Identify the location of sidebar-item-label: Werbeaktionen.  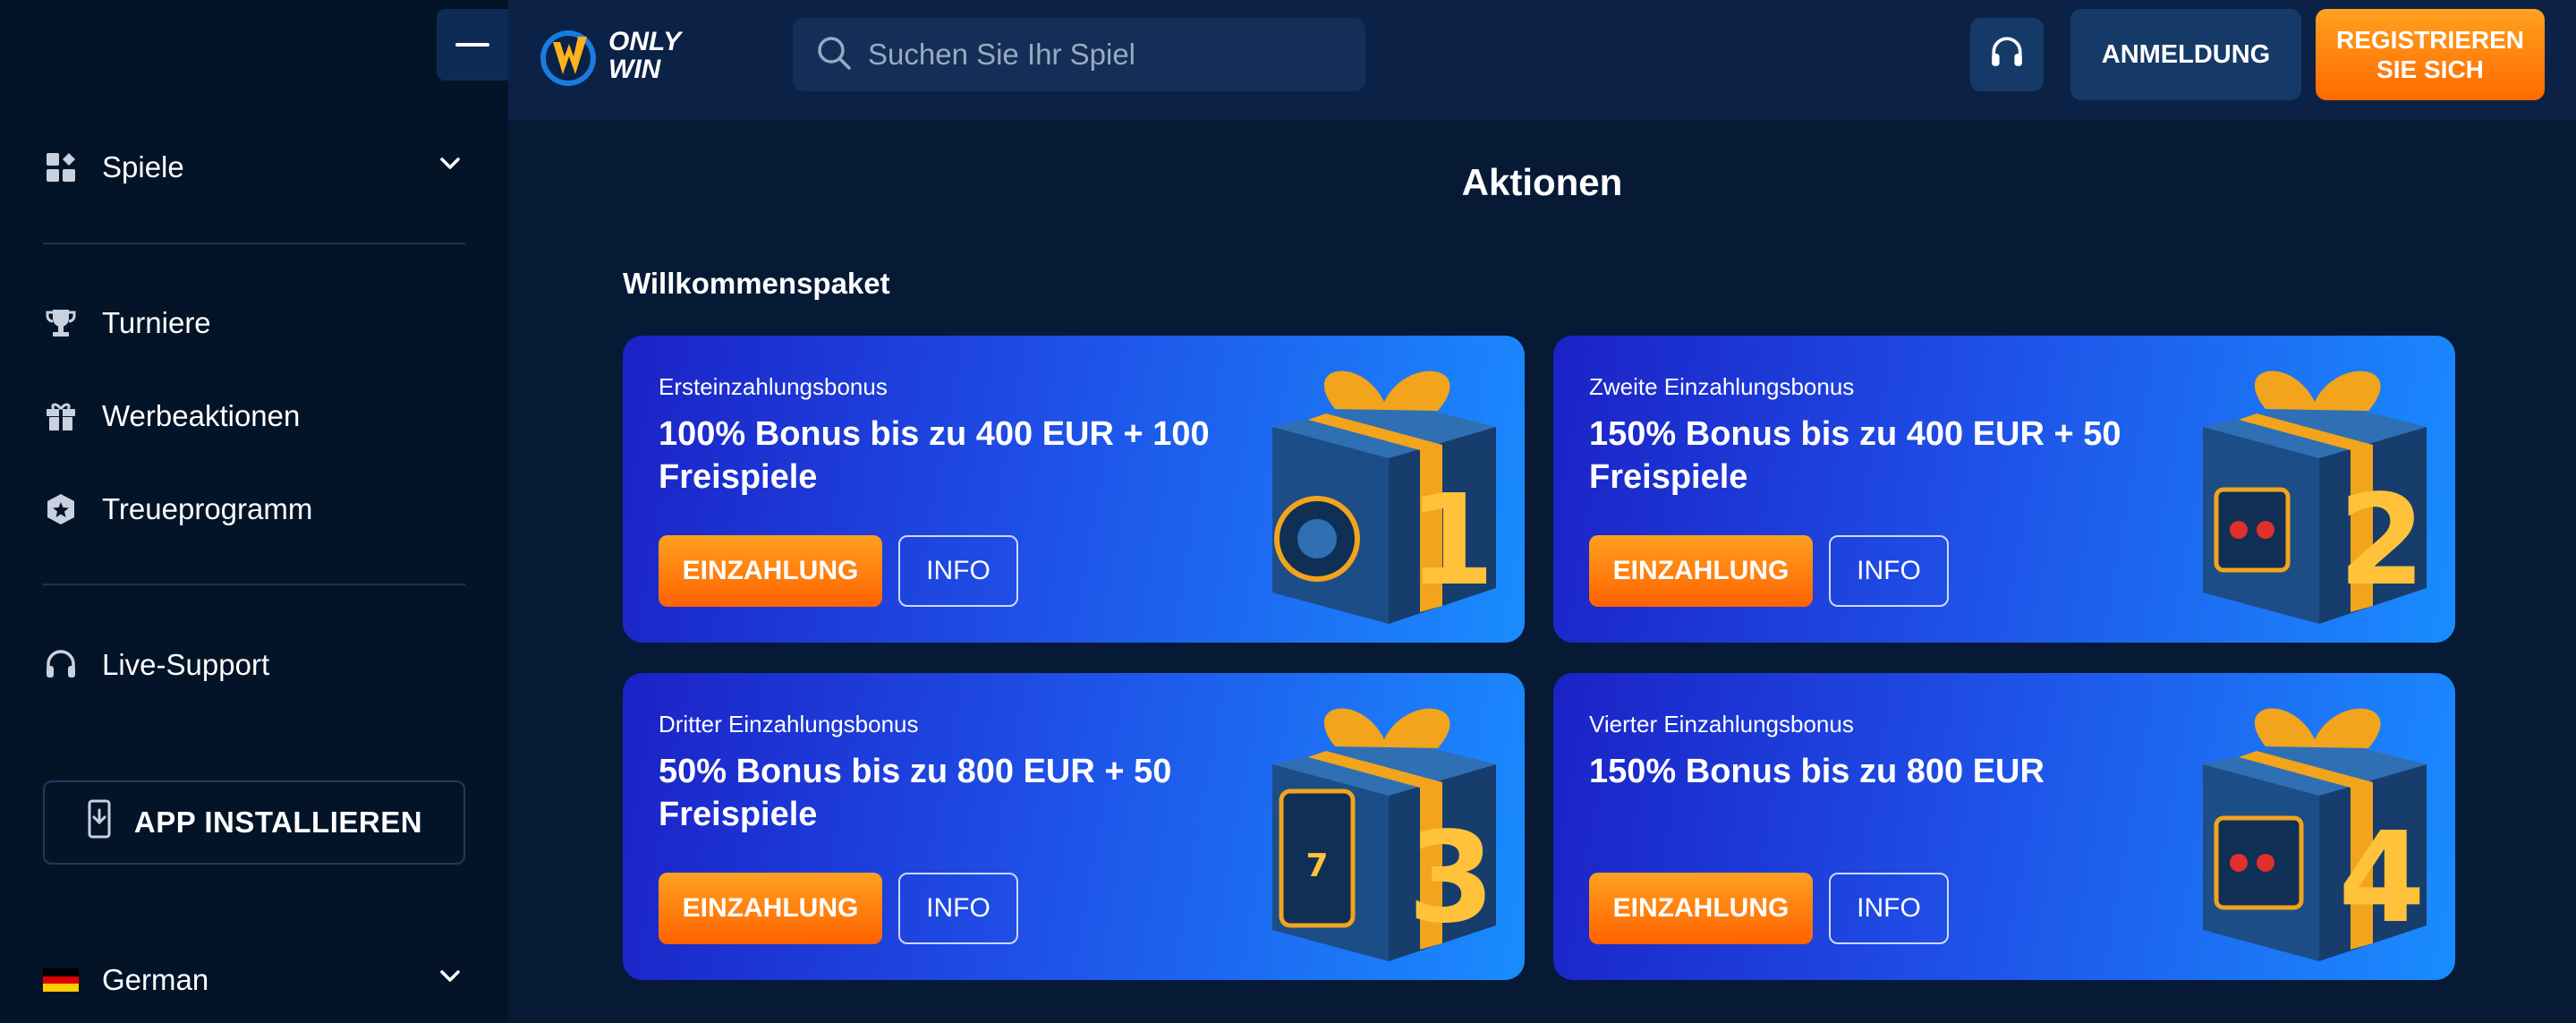
(201, 415).